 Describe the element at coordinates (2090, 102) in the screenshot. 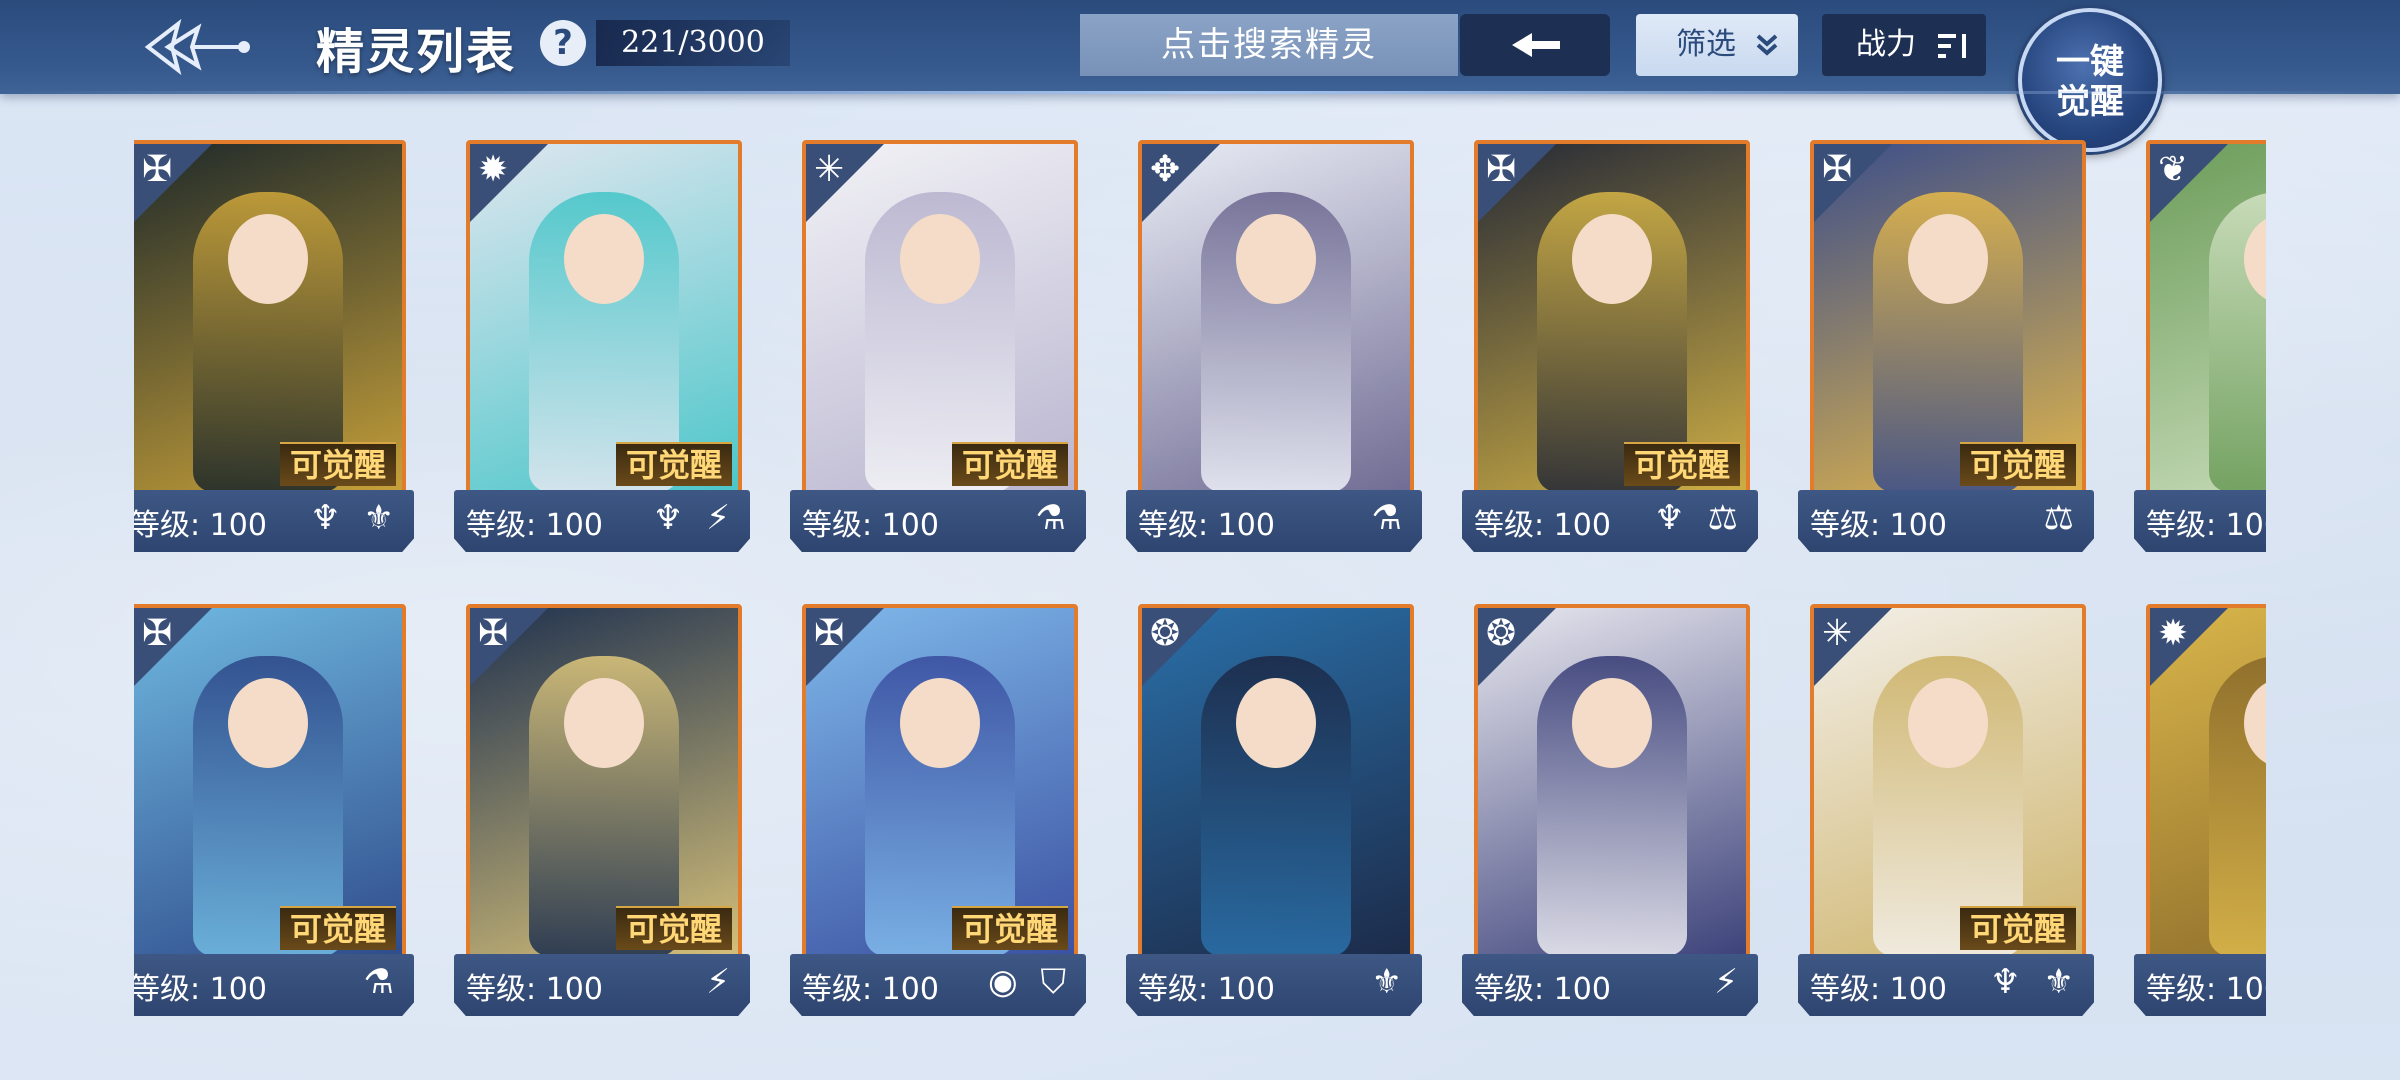

I see `awaken-label-2: 觉醒` at that location.